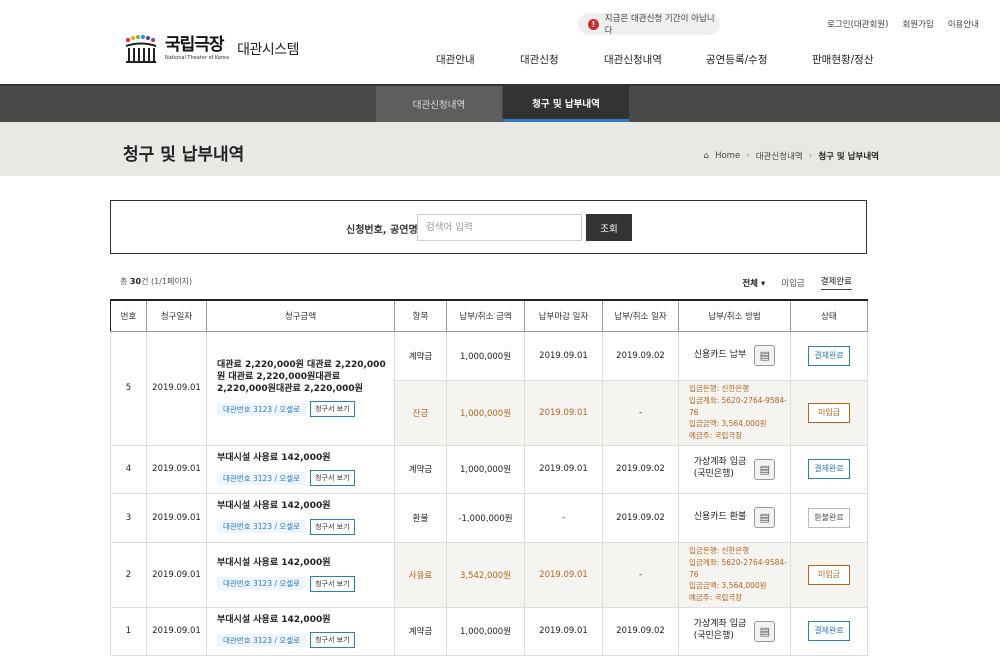 The image size is (1000, 656). Describe the element at coordinates (382, 230) in the screenshot. I see `search-label: 신청번호, 공연명` at that location.